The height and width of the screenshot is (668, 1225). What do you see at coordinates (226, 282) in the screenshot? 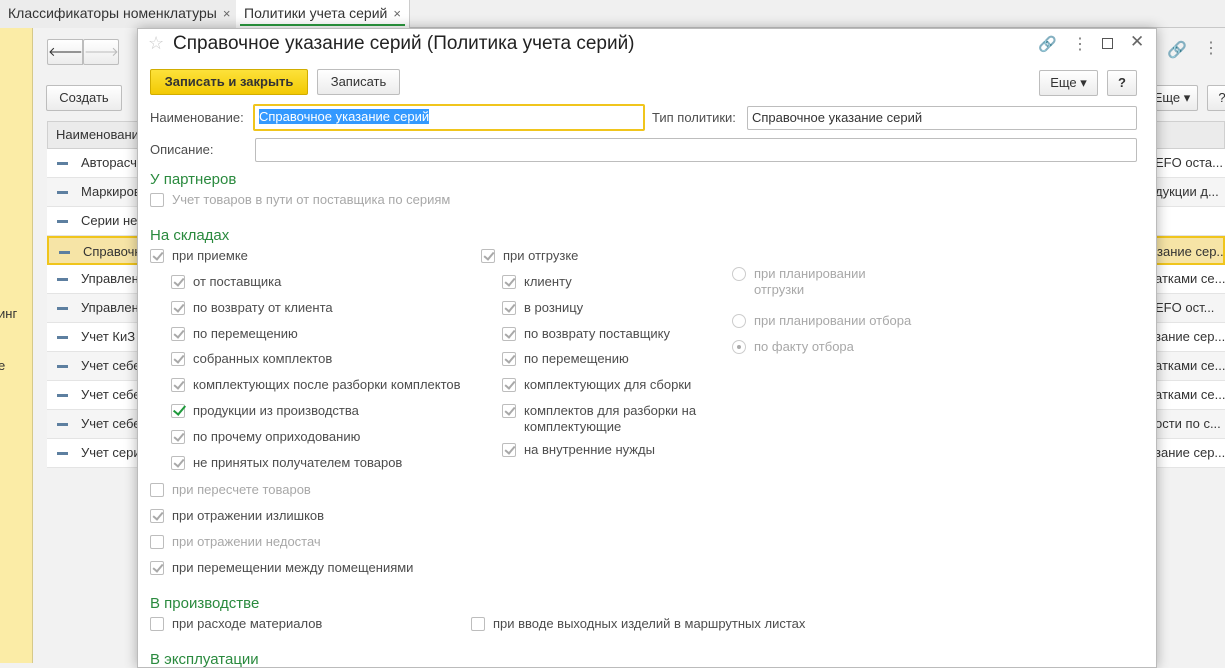
I see `receipt-item-checkbox: от поставщика` at bounding box center [226, 282].